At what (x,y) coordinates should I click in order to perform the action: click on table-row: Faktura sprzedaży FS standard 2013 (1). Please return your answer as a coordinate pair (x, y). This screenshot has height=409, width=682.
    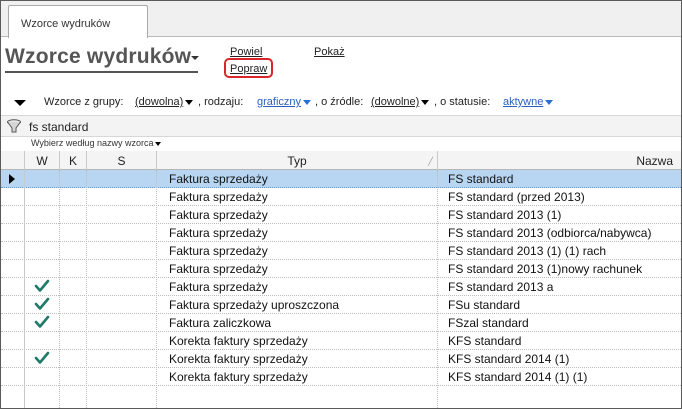
    Looking at the image, I should click on (341, 215).